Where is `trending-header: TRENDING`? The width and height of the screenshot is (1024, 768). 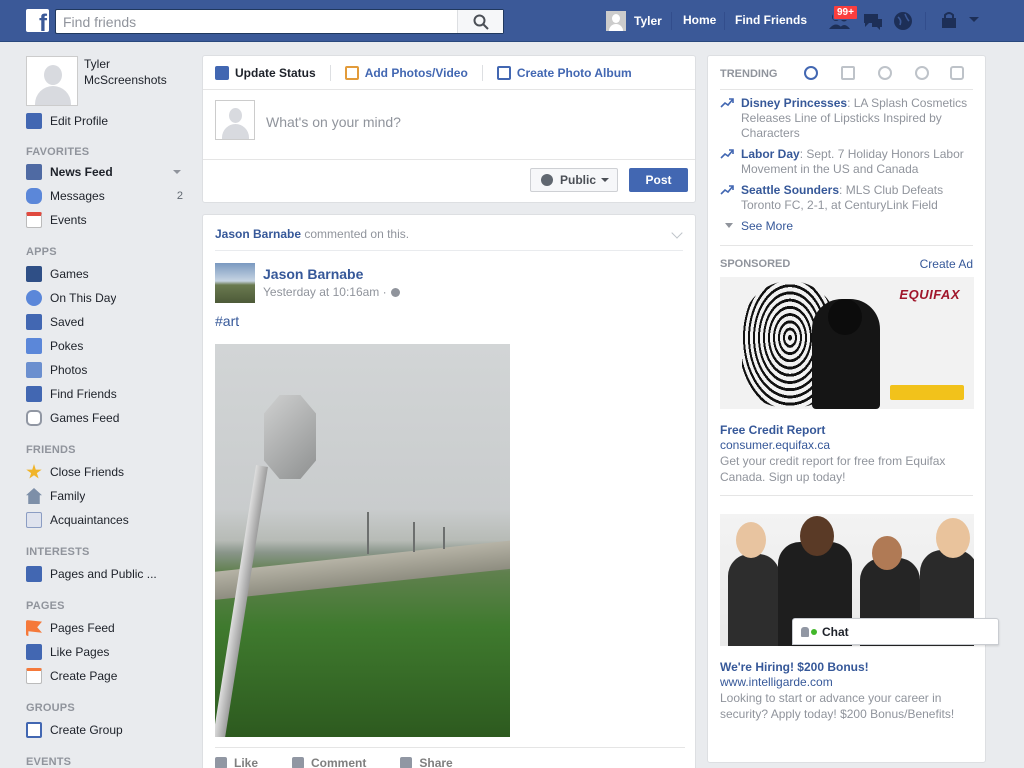 trending-header: TRENDING is located at coordinates (846, 73).